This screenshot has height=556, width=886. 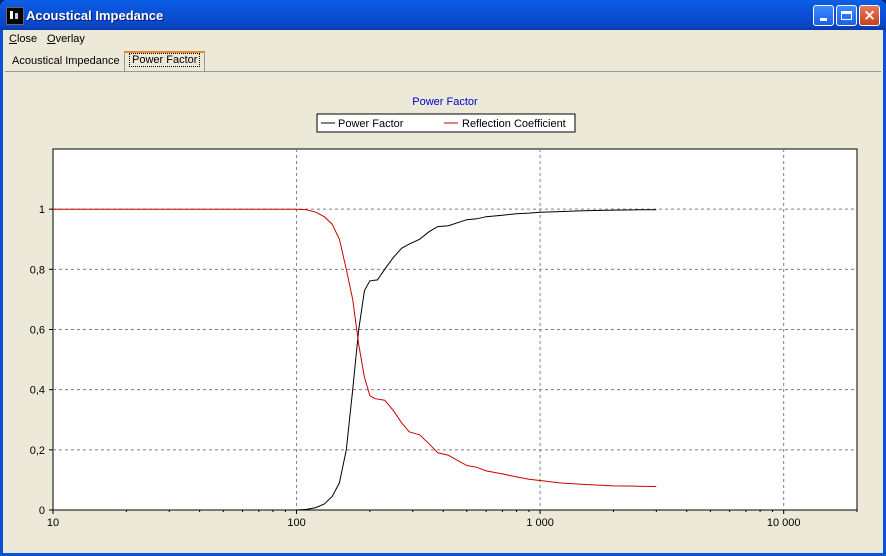 I want to click on tab-power-factor: Power Factor, so click(x=165, y=61).